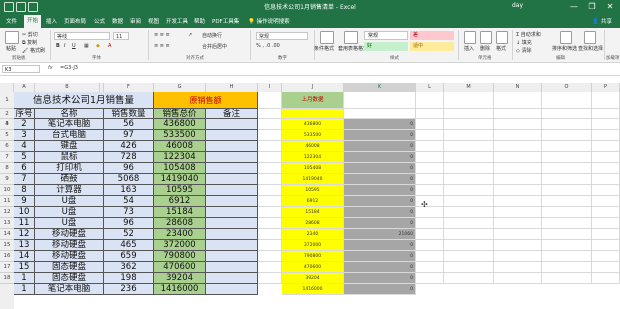 Image resolution: width=620 pixels, height=309 pixels. Describe the element at coordinates (153, 21) in the screenshot. I see `tab-view: 视图` at that location.